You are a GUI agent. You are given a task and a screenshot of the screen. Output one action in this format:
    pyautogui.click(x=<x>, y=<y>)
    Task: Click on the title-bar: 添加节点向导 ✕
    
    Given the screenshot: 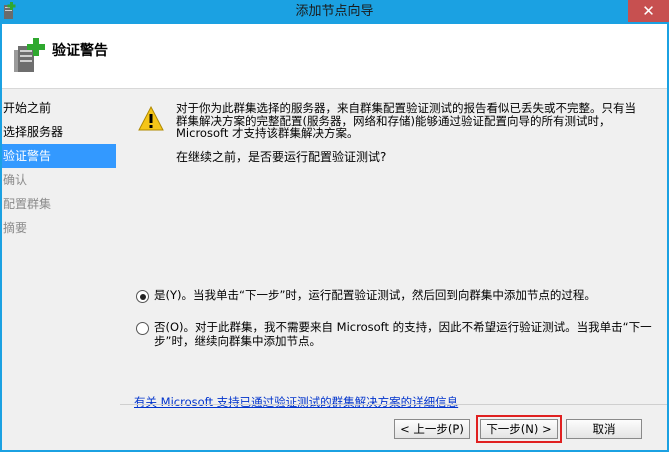 What is the action you would take?
    pyautogui.click(x=334, y=12)
    